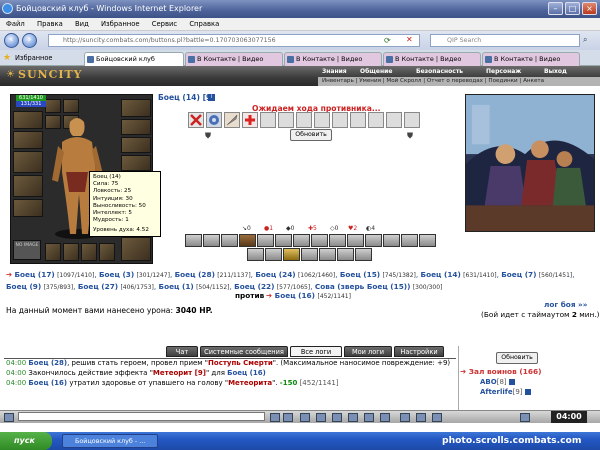 The height and width of the screenshot is (450, 600). I want to click on fighter-link: Боец (24), so click(275, 274).